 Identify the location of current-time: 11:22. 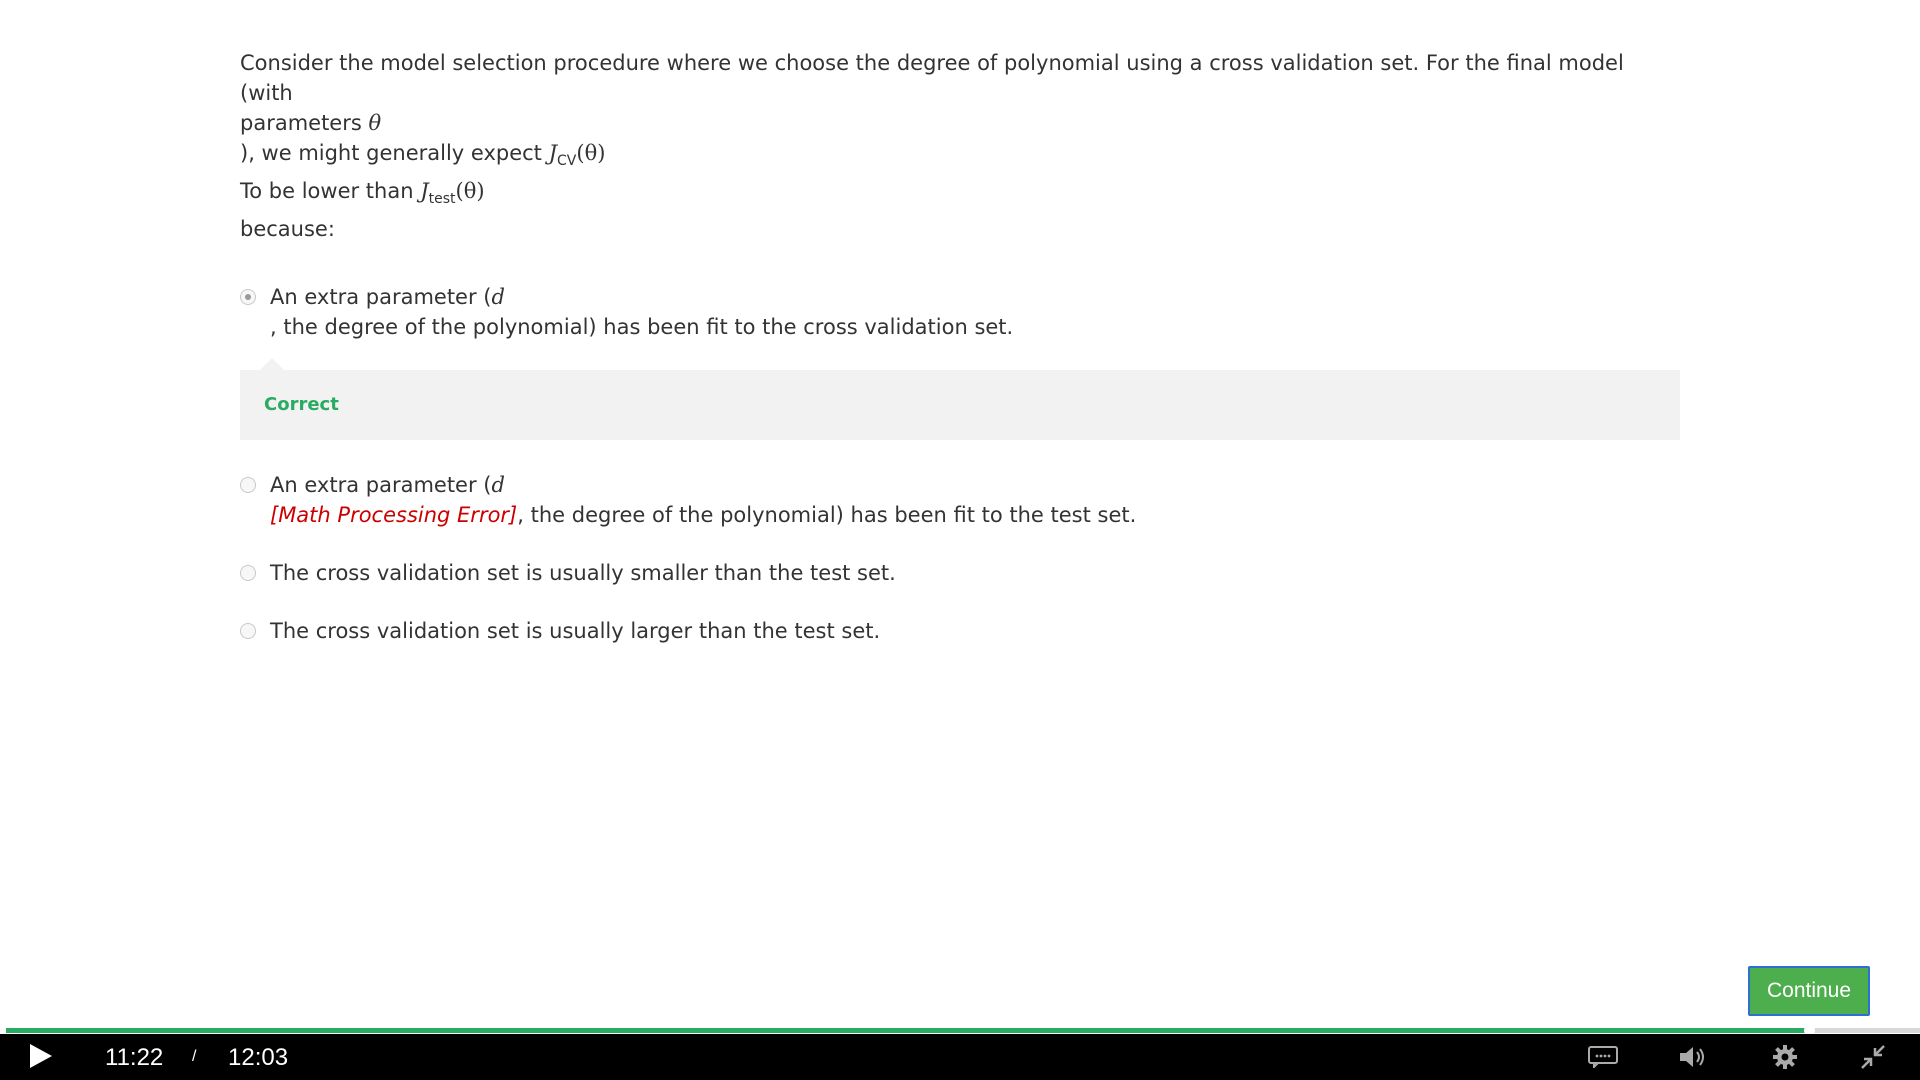
(134, 1057).